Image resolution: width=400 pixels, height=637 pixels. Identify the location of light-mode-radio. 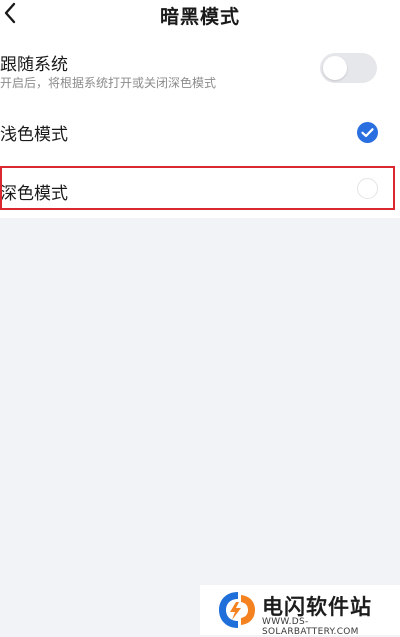
(367, 132).